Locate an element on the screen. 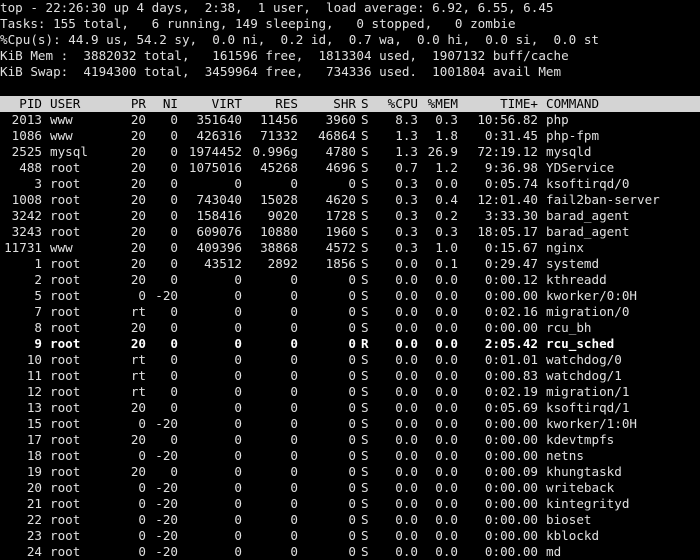  cell-res: 45268 is located at coordinates (279, 167).